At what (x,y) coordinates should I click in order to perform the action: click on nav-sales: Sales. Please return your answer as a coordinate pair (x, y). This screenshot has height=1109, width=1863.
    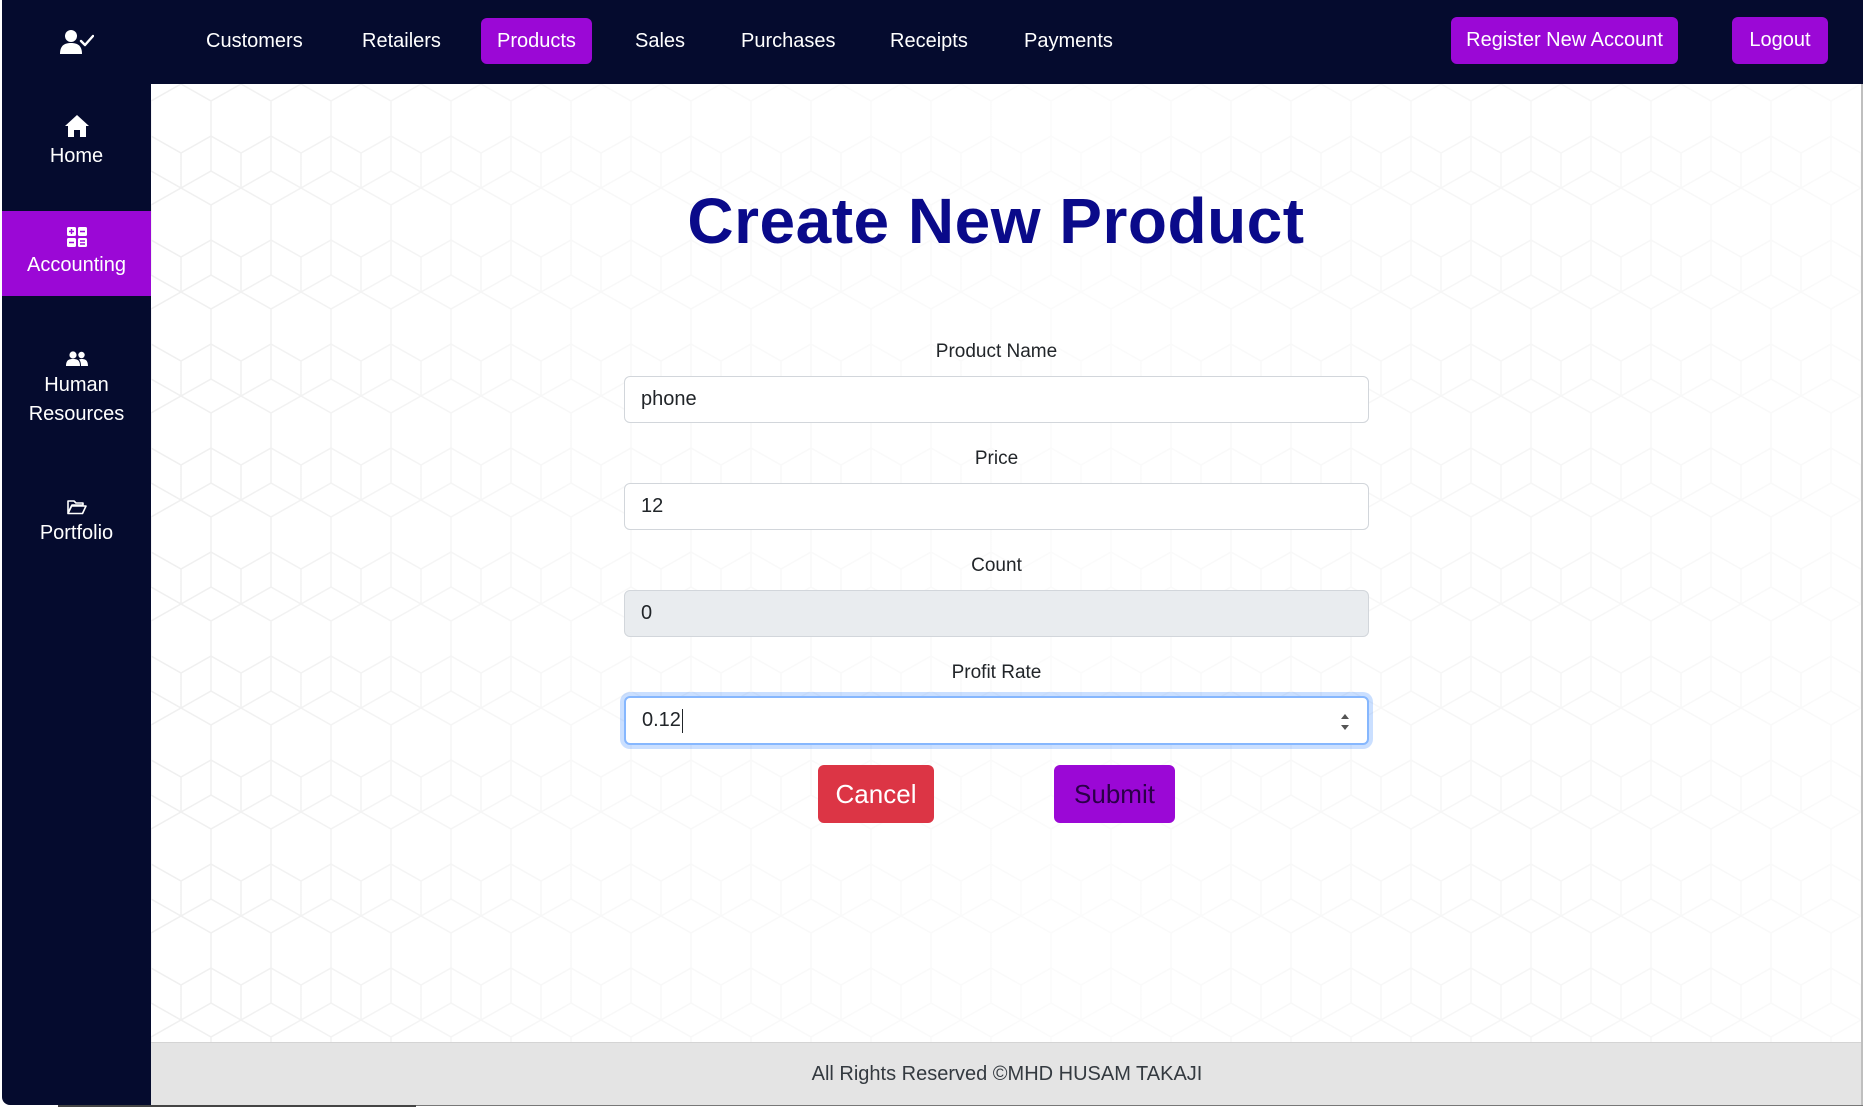
    Looking at the image, I should click on (660, 41).